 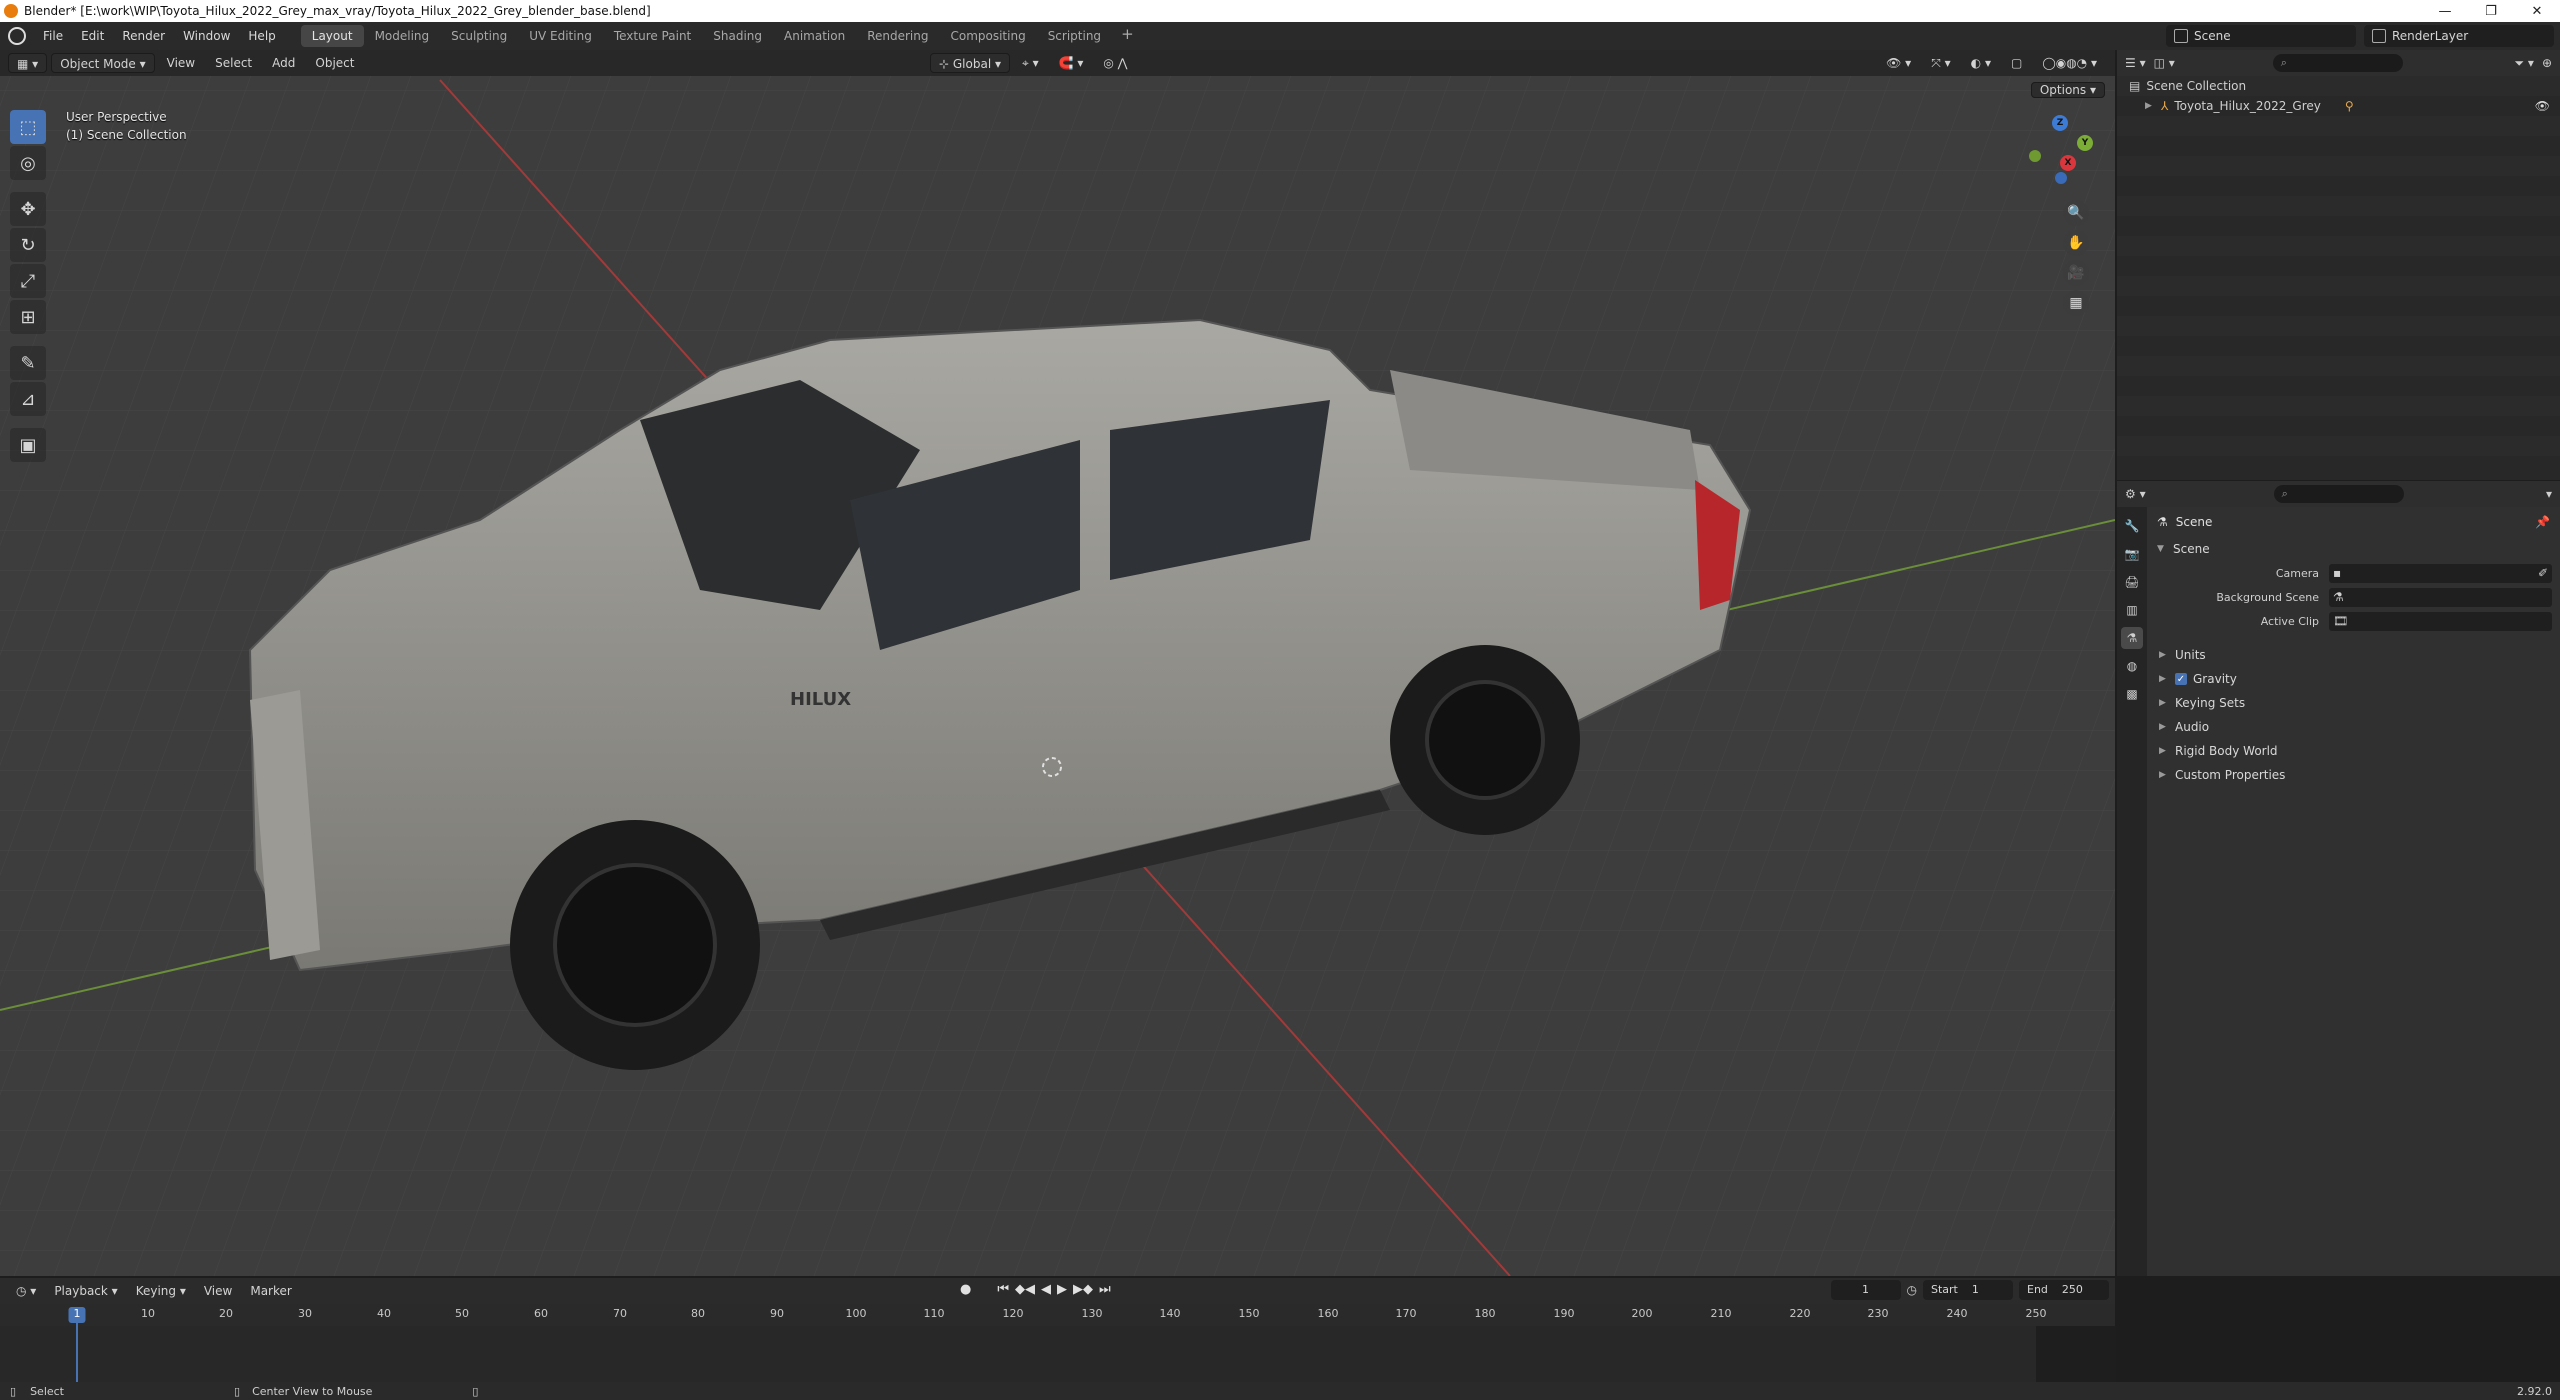 What do you see at coordinates (143, 36) in the screenshot?
I see `menu-render: Render` at bounding box center [143, 36].